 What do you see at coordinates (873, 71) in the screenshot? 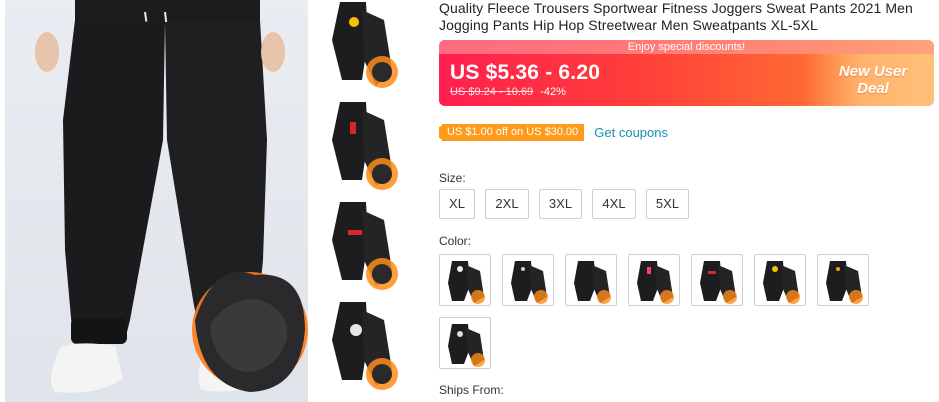
I see `new-user-line1: New User` at bounding box center [873, 71].